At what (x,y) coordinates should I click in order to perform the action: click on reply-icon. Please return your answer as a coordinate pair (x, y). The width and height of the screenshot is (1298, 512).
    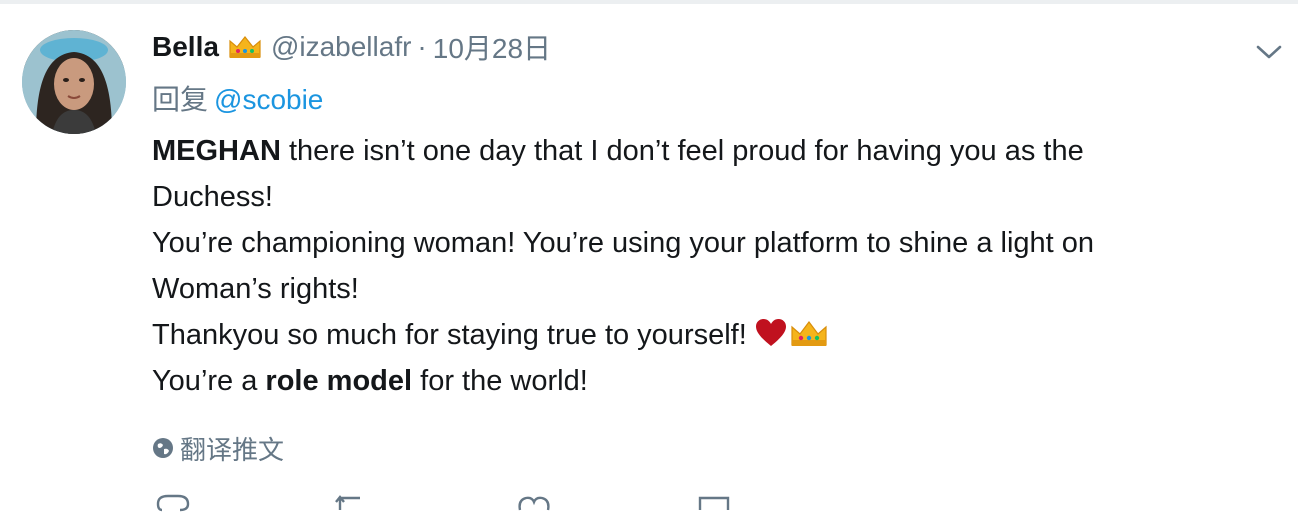
    Looking at the image, I should click on (174, 502).